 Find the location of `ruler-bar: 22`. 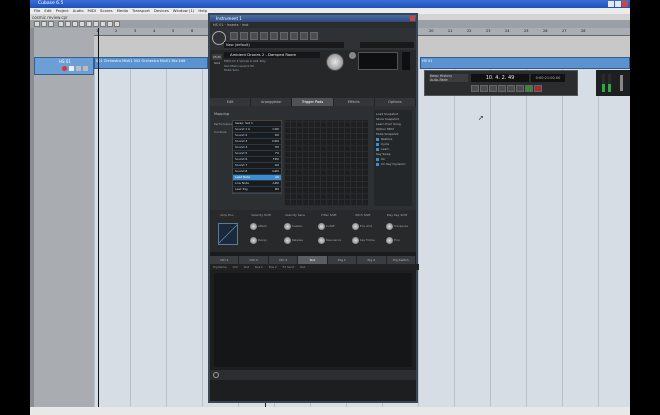

ruler-bar: 22 is located at coordinates (469, 31).